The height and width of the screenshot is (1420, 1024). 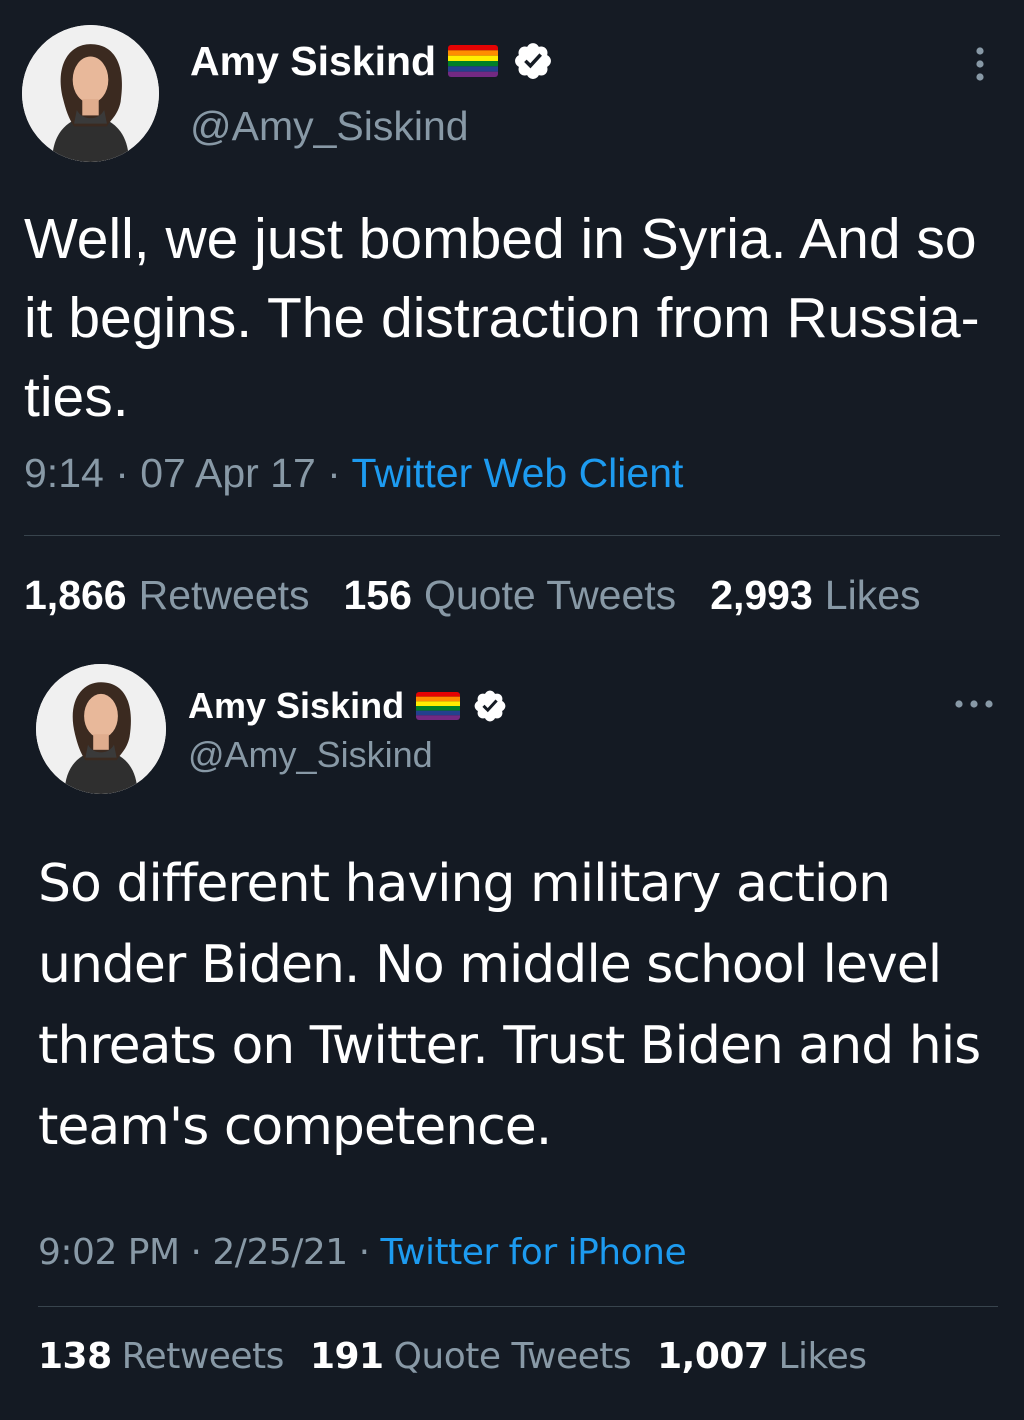 What do you see at coordinates (713, 1356) in the screenshot?
I see `likes-count: 1,007` at bounding box center [713, 1356].